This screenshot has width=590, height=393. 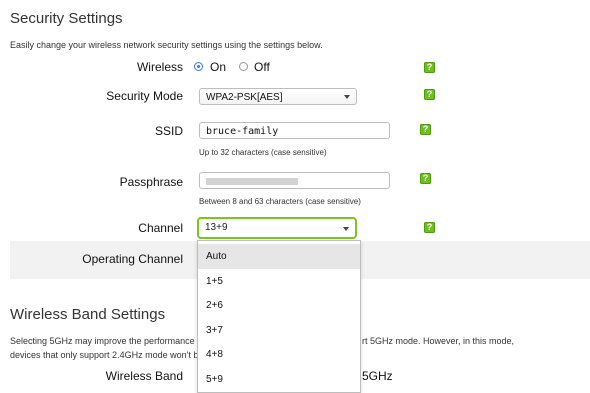 I want to click on security-mode-select: WPA2-PSK[AES], so click(x=278, y=96).